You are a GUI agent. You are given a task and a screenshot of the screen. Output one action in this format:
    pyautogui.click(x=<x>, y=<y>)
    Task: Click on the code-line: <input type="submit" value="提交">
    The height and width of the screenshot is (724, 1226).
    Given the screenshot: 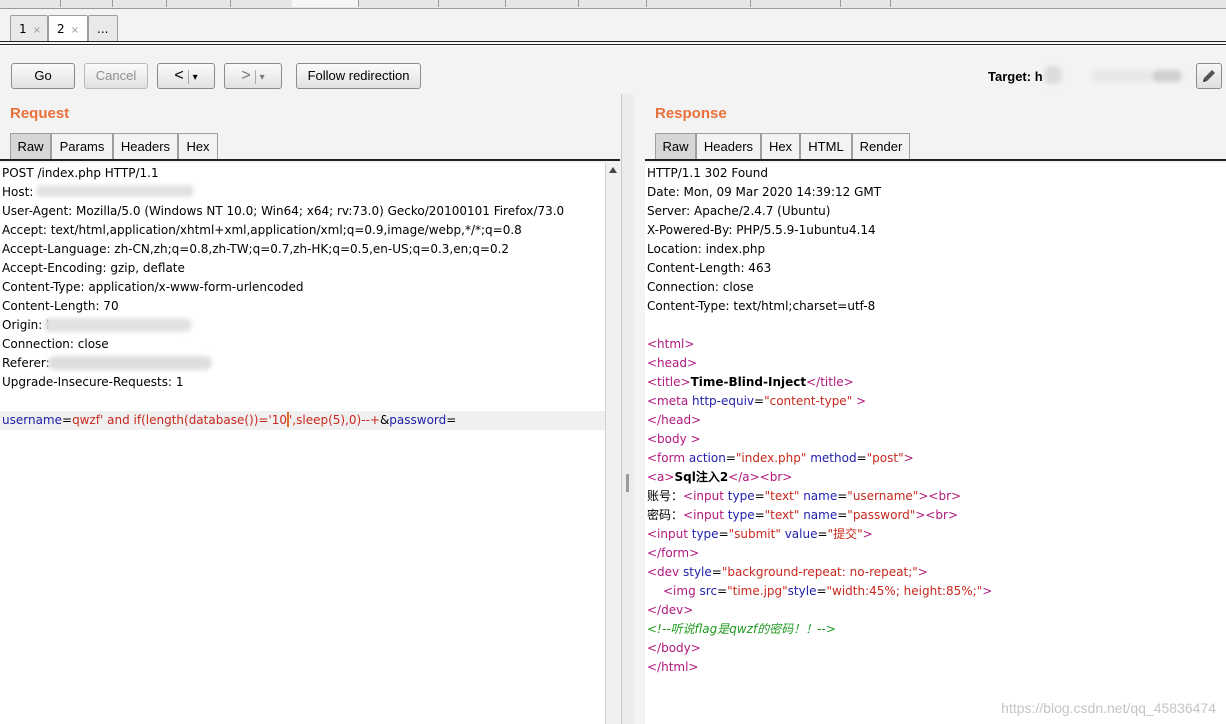 What is the action you would take?
    pyautogui.click(x=760, y=534)
    